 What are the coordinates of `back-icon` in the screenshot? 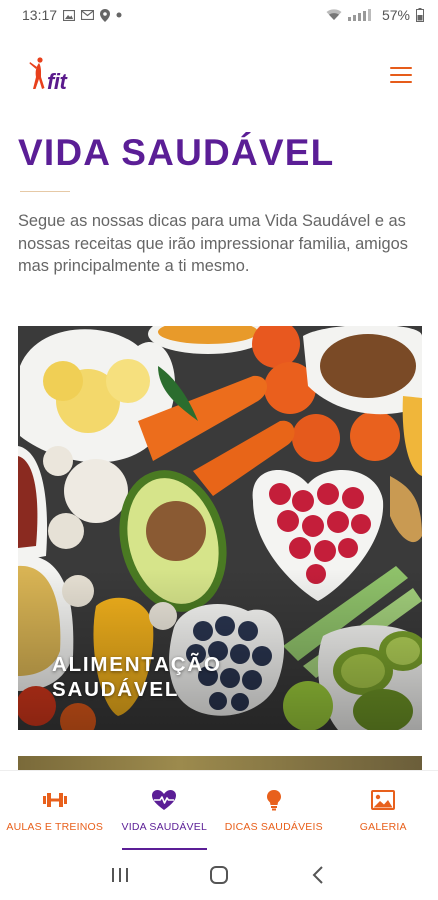 It's located at (318, 875).